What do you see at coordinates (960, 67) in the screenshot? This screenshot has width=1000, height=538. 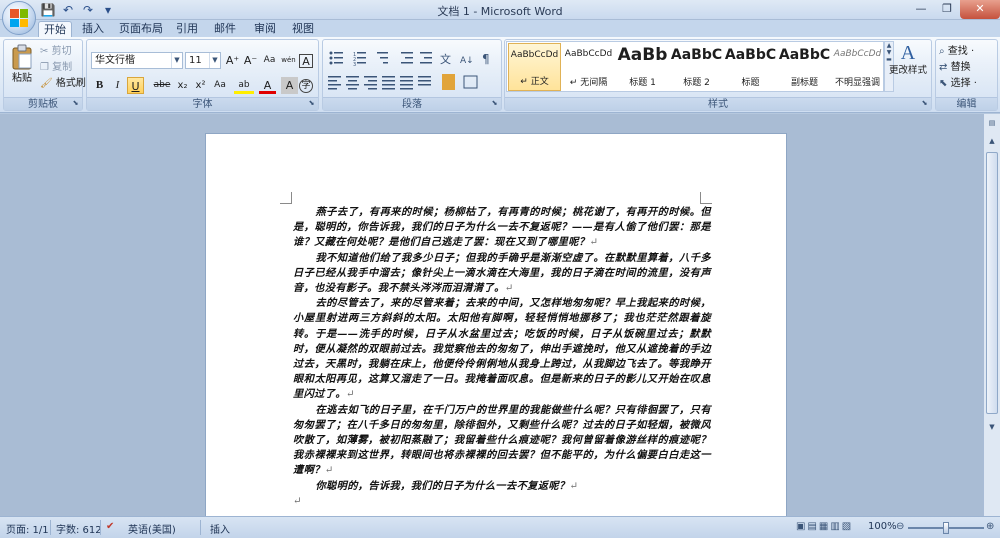 I see `replace-label: 替换` at bounding box center [960, 67].